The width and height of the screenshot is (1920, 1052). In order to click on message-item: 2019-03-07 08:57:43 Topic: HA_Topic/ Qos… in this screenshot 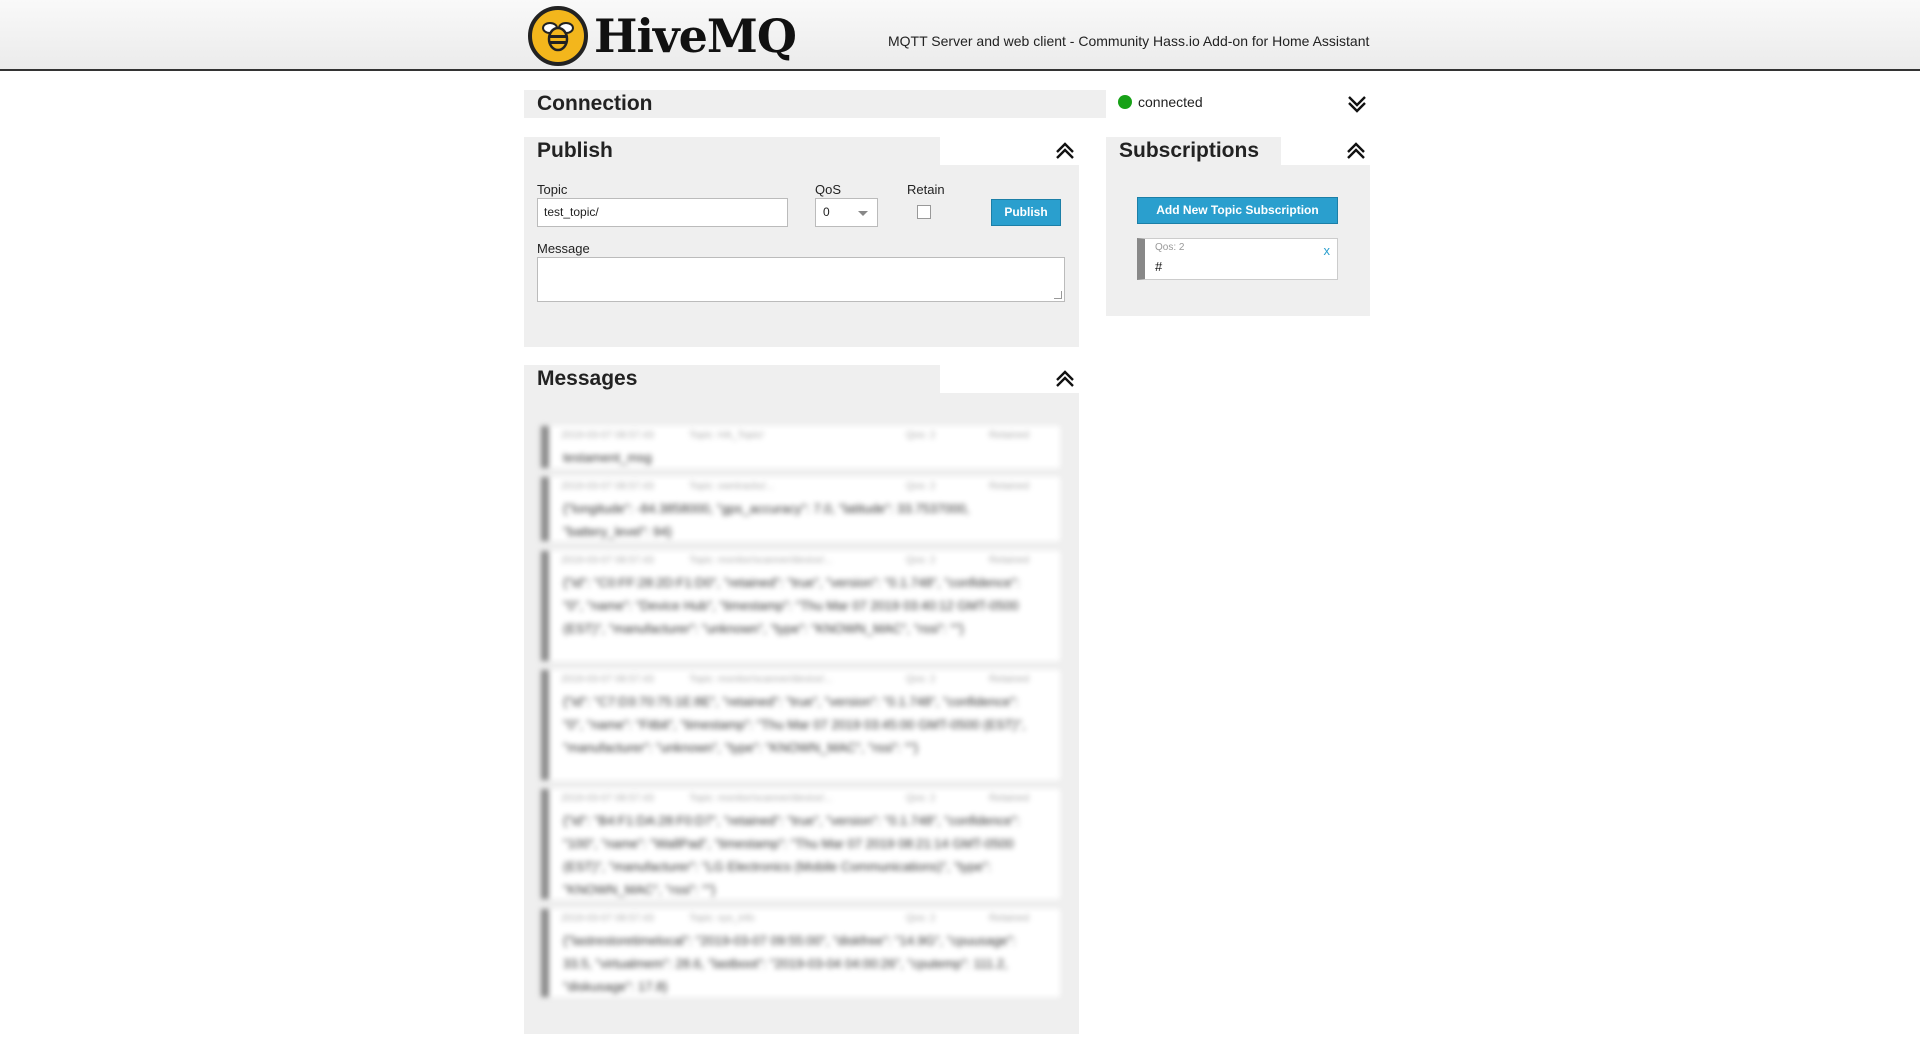, I will do `click(800, 447)`.